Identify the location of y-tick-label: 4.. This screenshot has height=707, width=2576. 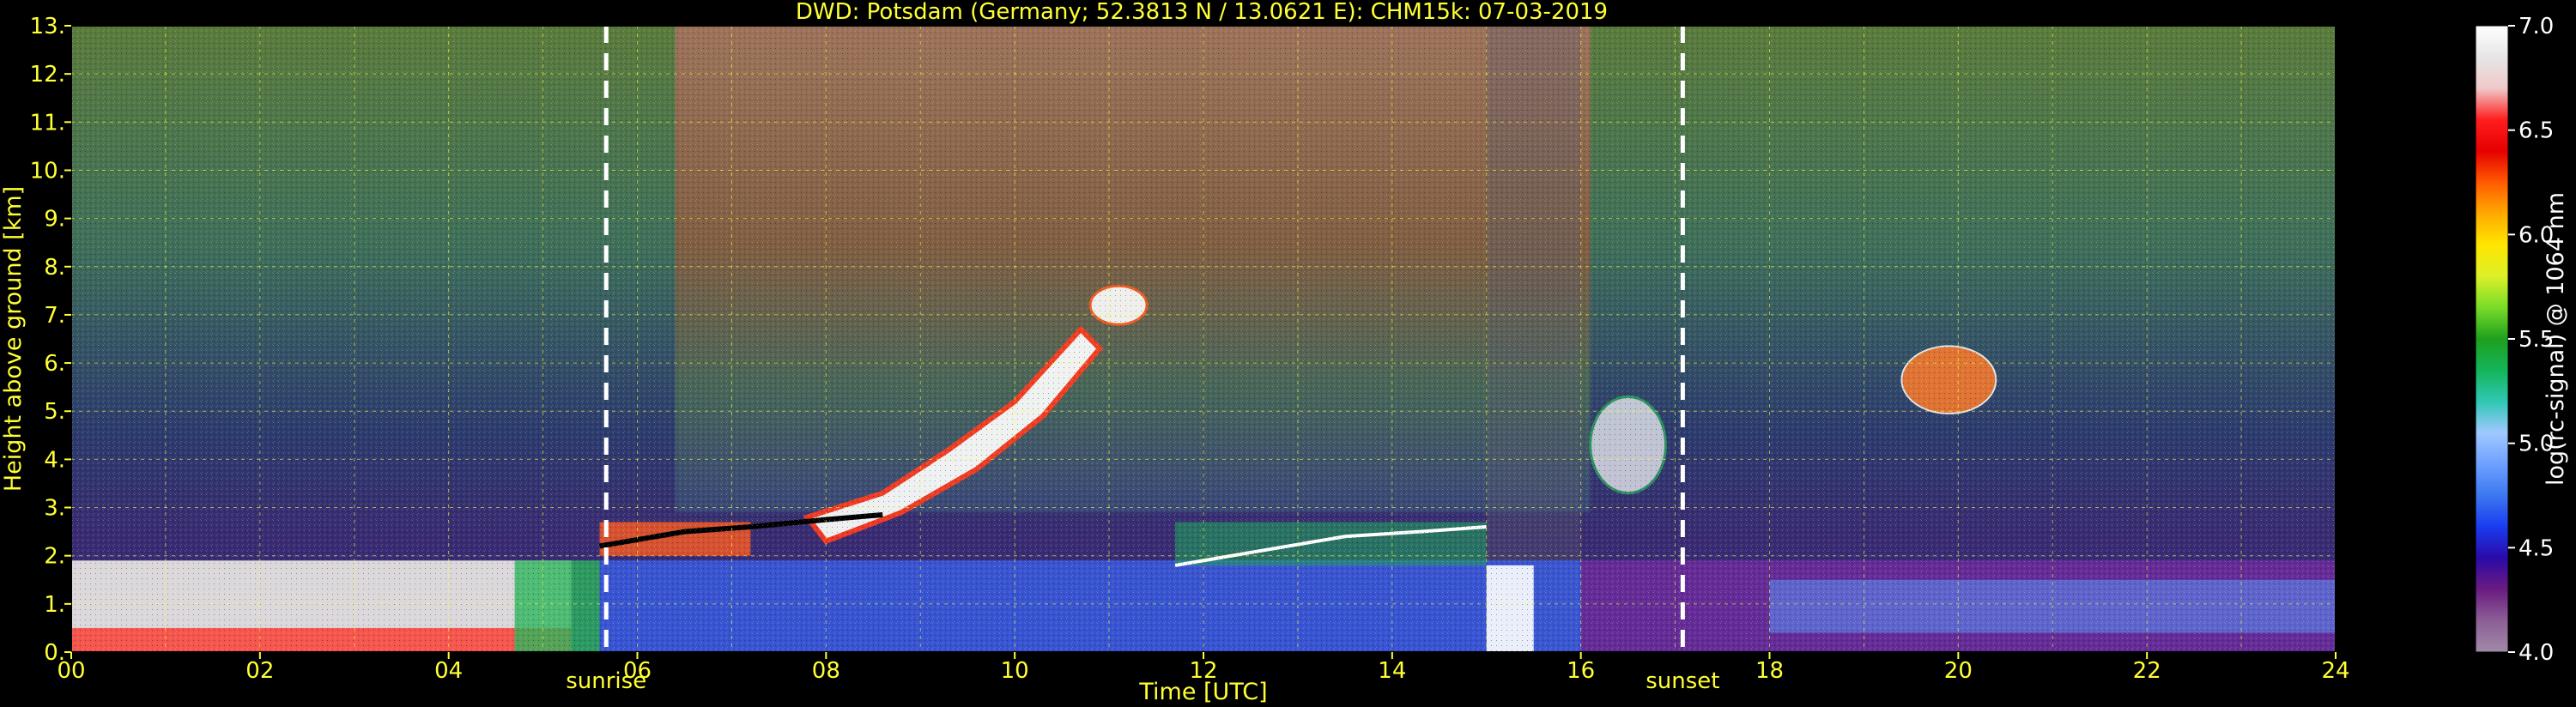
(54, 460).